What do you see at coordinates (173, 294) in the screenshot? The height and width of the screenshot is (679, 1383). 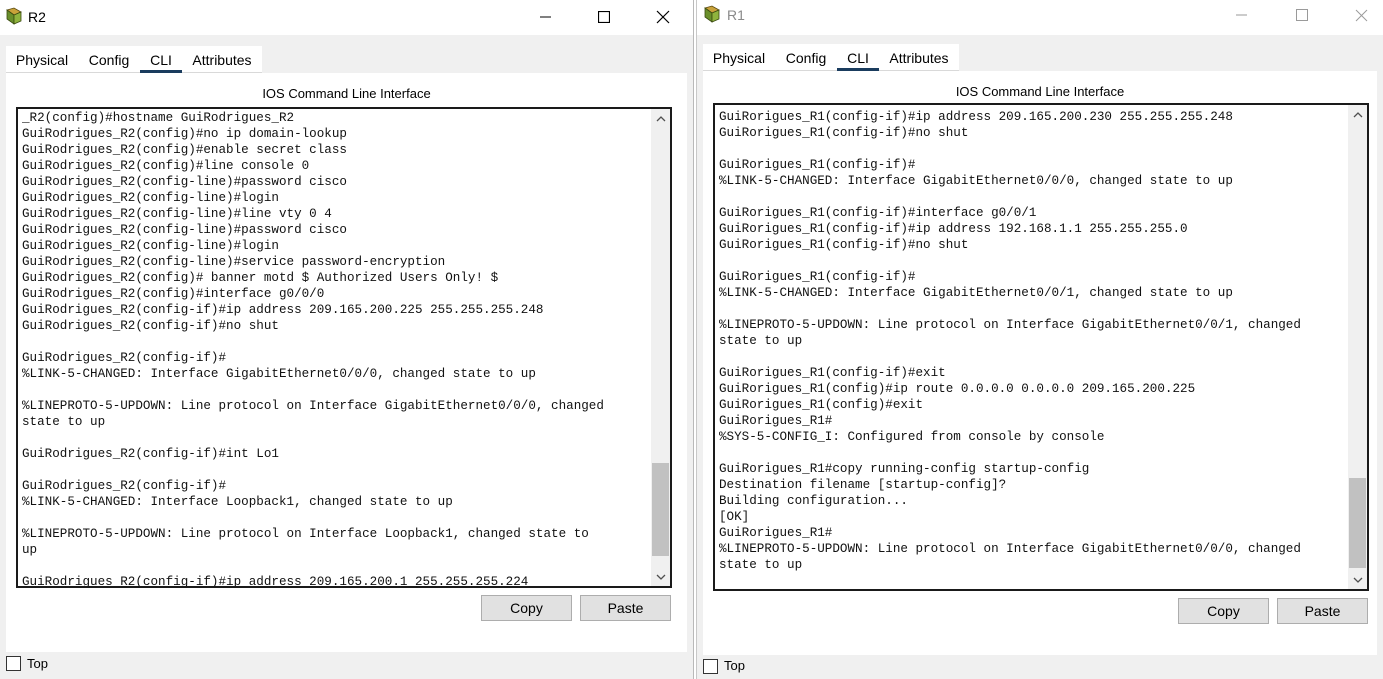 I see `terminal-line: GuiRodrigues_R2(config)#interface g0/0/0` at bounding box center [173, 294].